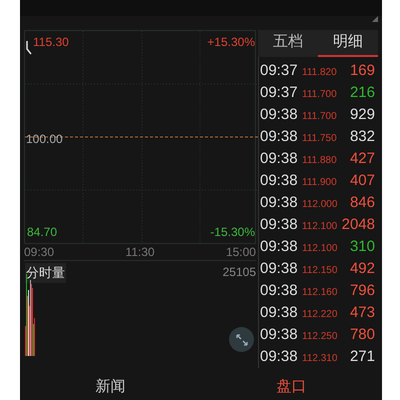 This screenshot has width=400, height=400. I want to click on trade-volume: 780, so click(361, 335).